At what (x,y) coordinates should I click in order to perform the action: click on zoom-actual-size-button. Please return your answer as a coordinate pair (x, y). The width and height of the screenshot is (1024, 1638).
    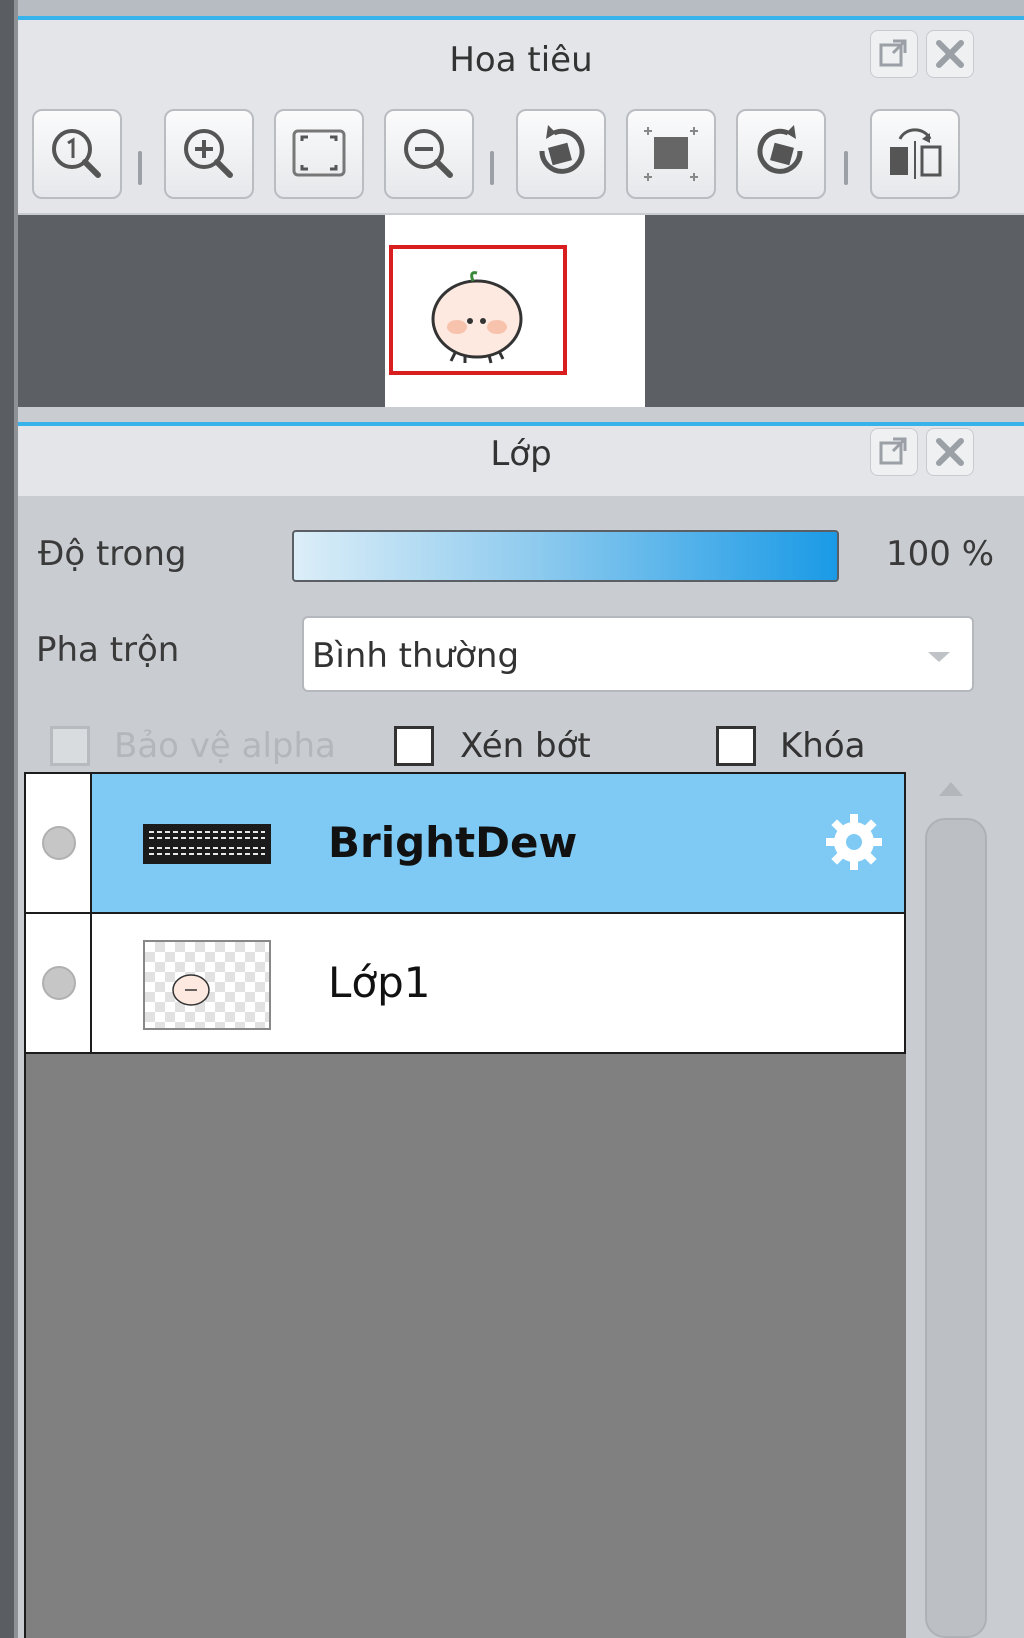
    Looking at the image, I should click on (77, 154).